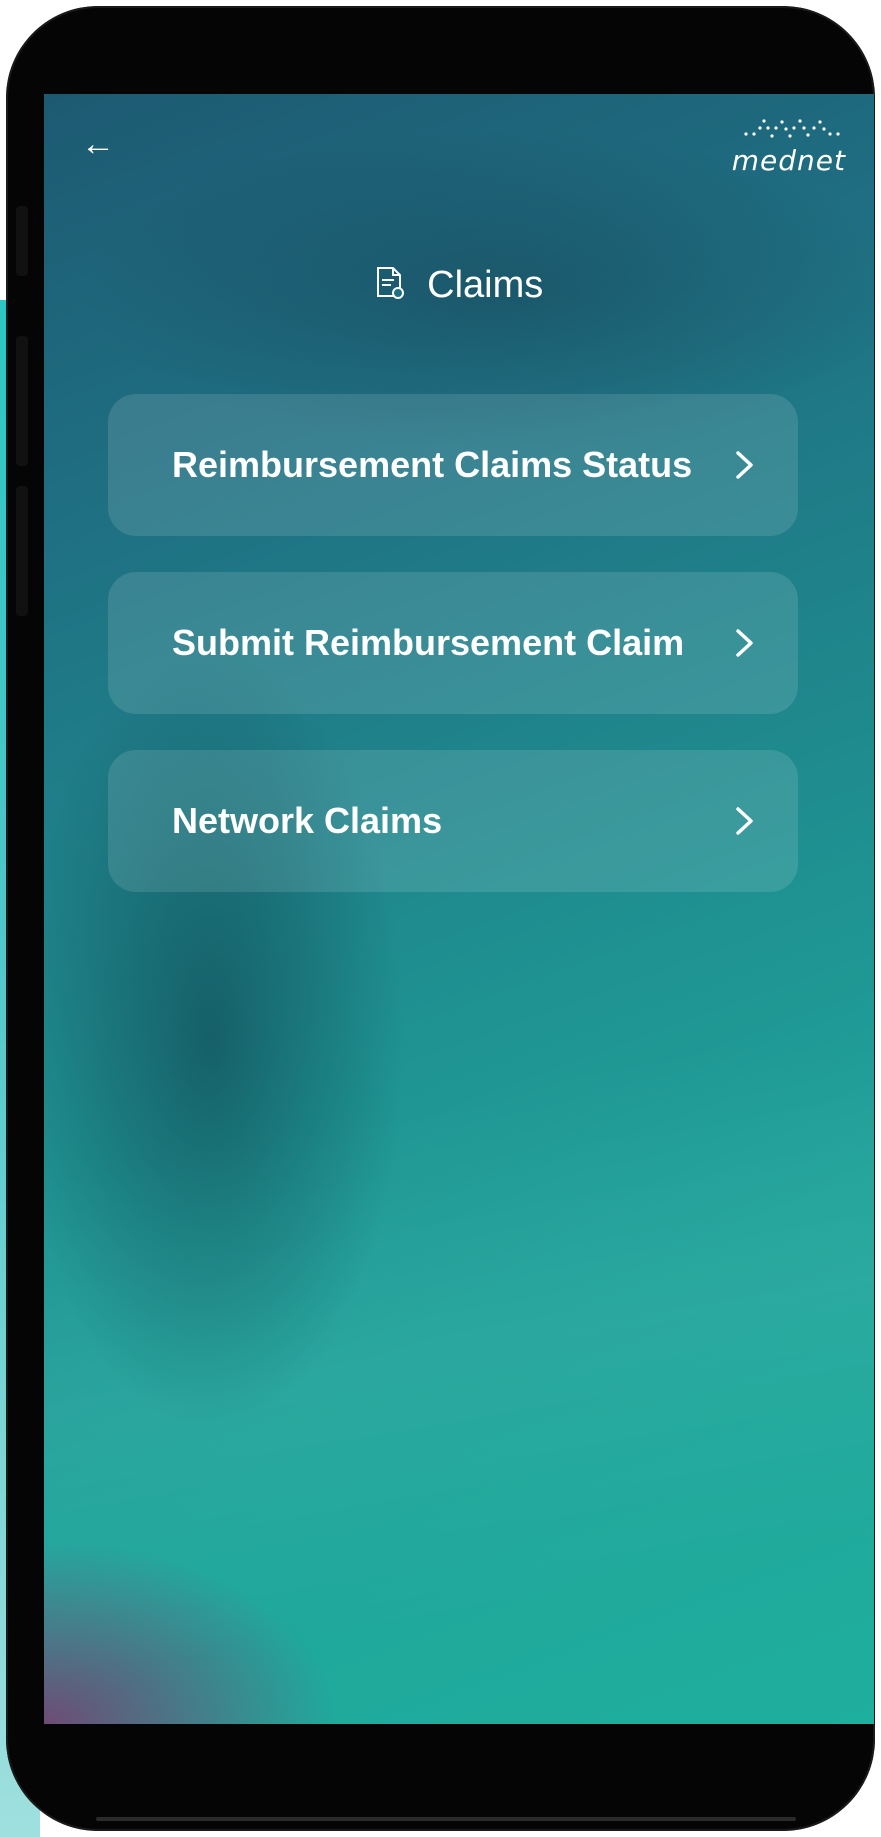  Describe the element at coordinates (428, 642) in the screenshot. I see `menu-item-label: Submit Reimbursement Claim` at that location.